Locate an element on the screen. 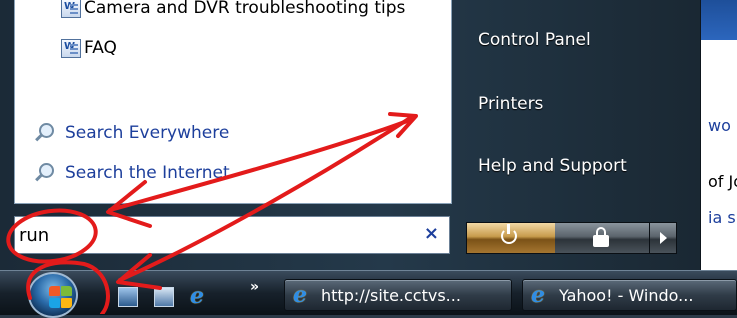 The height and width of the screenshot is (318, 737). printers-item: Printers is located at coordinates (510, 104).